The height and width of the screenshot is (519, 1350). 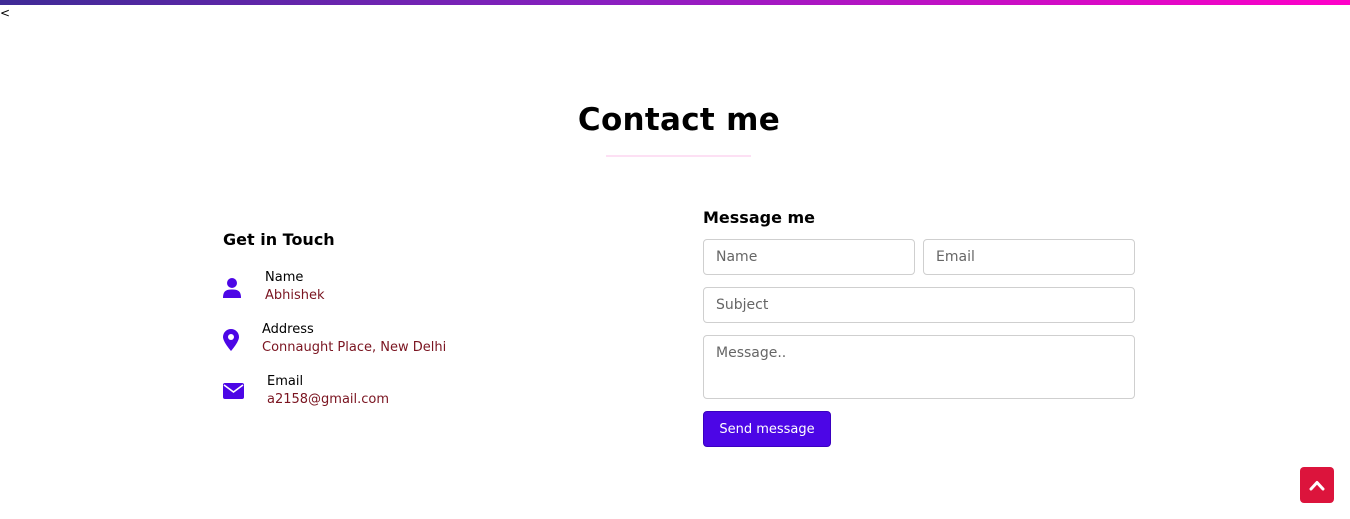 What do you see at coordinates (809, 257) in the screenshot?
I see `name-input` at bounding box center [809, 257].